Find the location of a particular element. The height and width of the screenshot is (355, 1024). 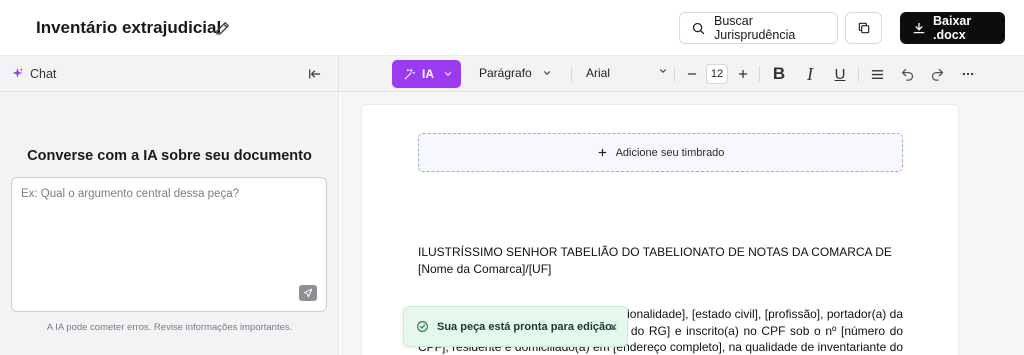

search-jurisprudence-button: Buscar Jurisprudência is located at coordinates (758, 28).